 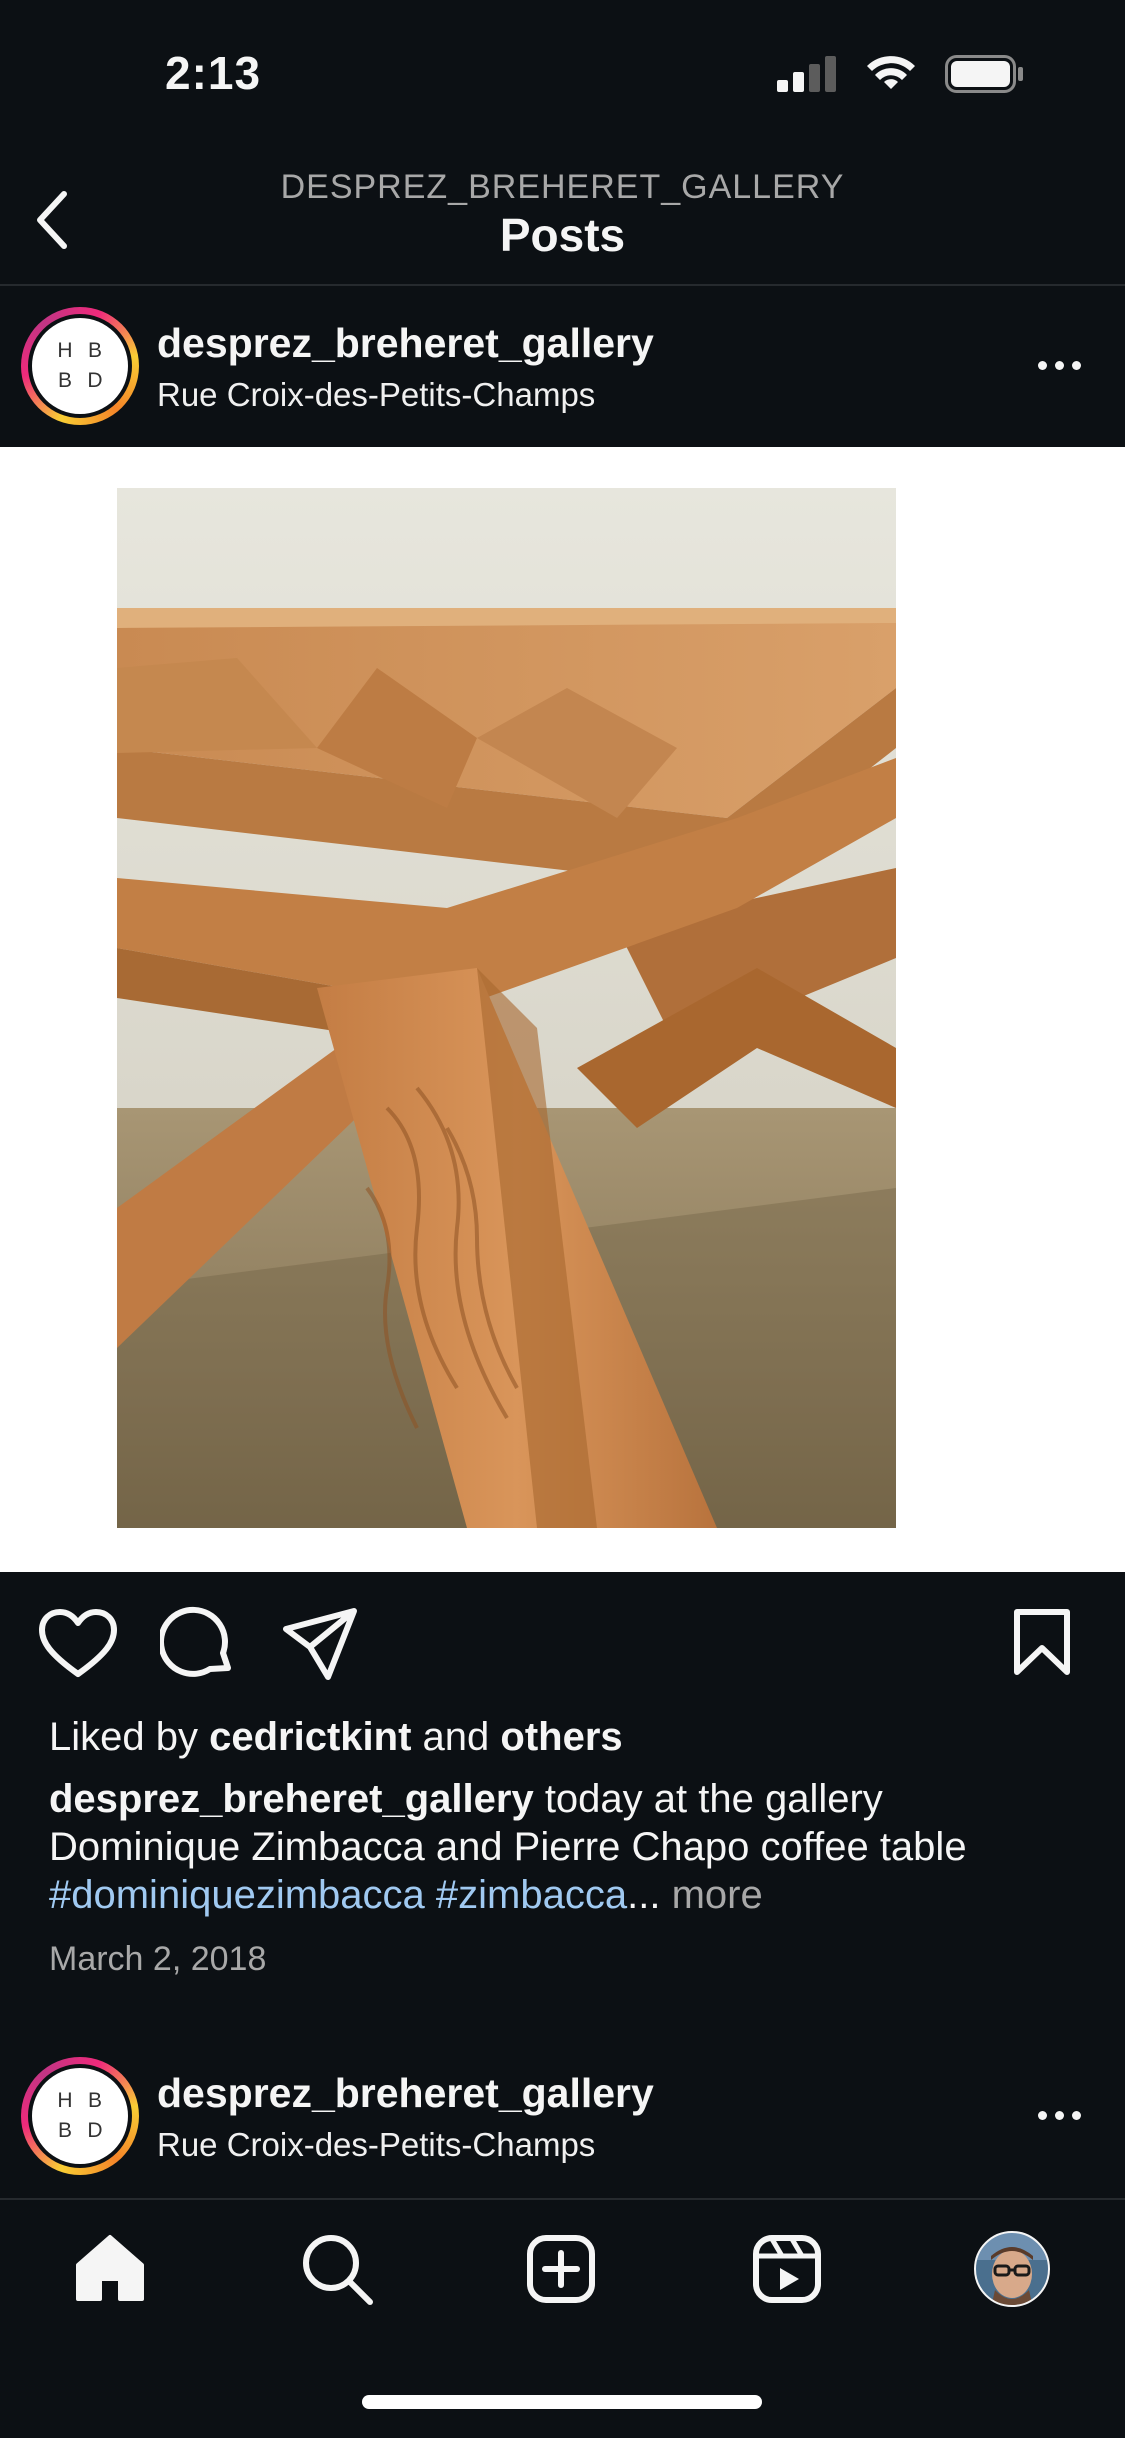 I want to click on paper-plane-icon, so click(x=320, y=1644).